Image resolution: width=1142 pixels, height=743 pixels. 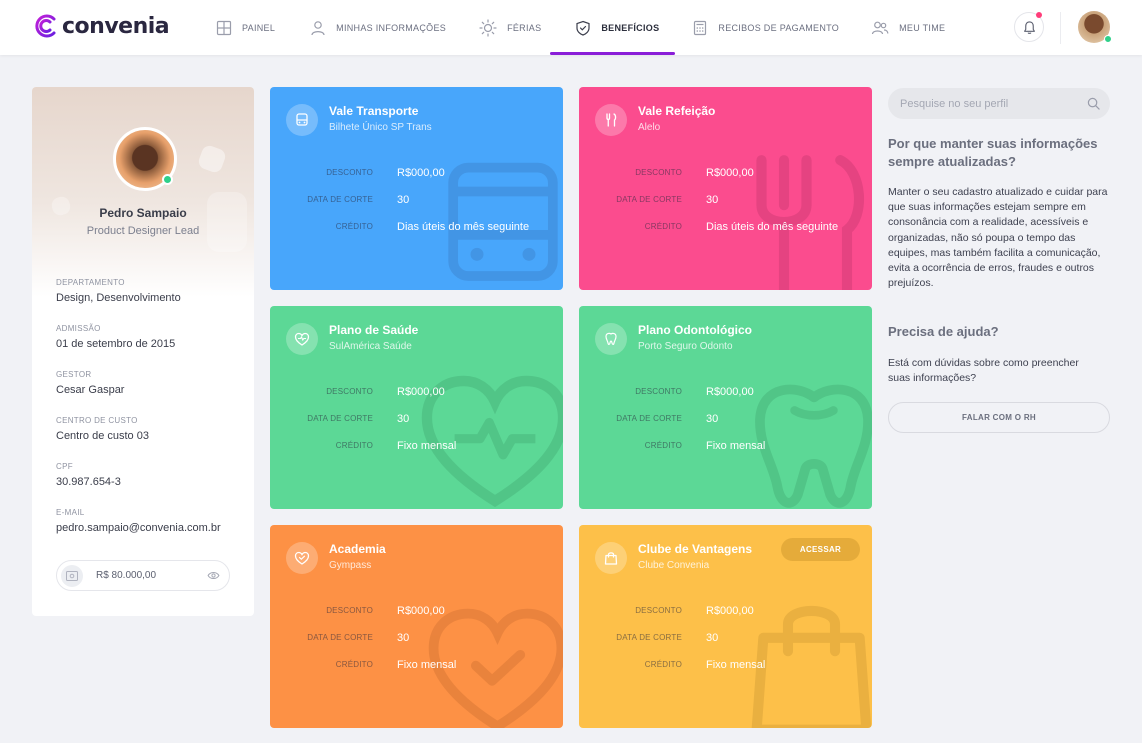 I want to click on search-icon, so click(x=1093, y=103).